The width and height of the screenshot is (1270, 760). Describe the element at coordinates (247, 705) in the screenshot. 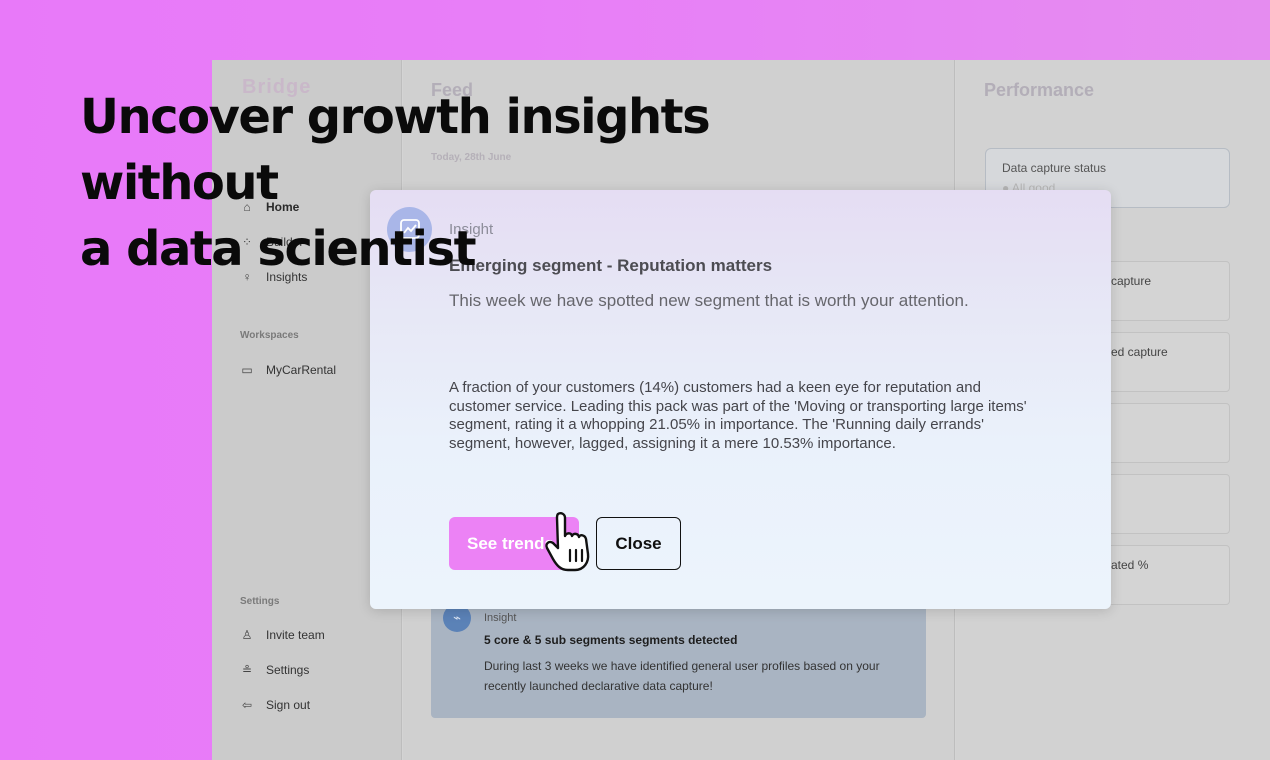

I see `sign-out-icon: ⇦` at that location.